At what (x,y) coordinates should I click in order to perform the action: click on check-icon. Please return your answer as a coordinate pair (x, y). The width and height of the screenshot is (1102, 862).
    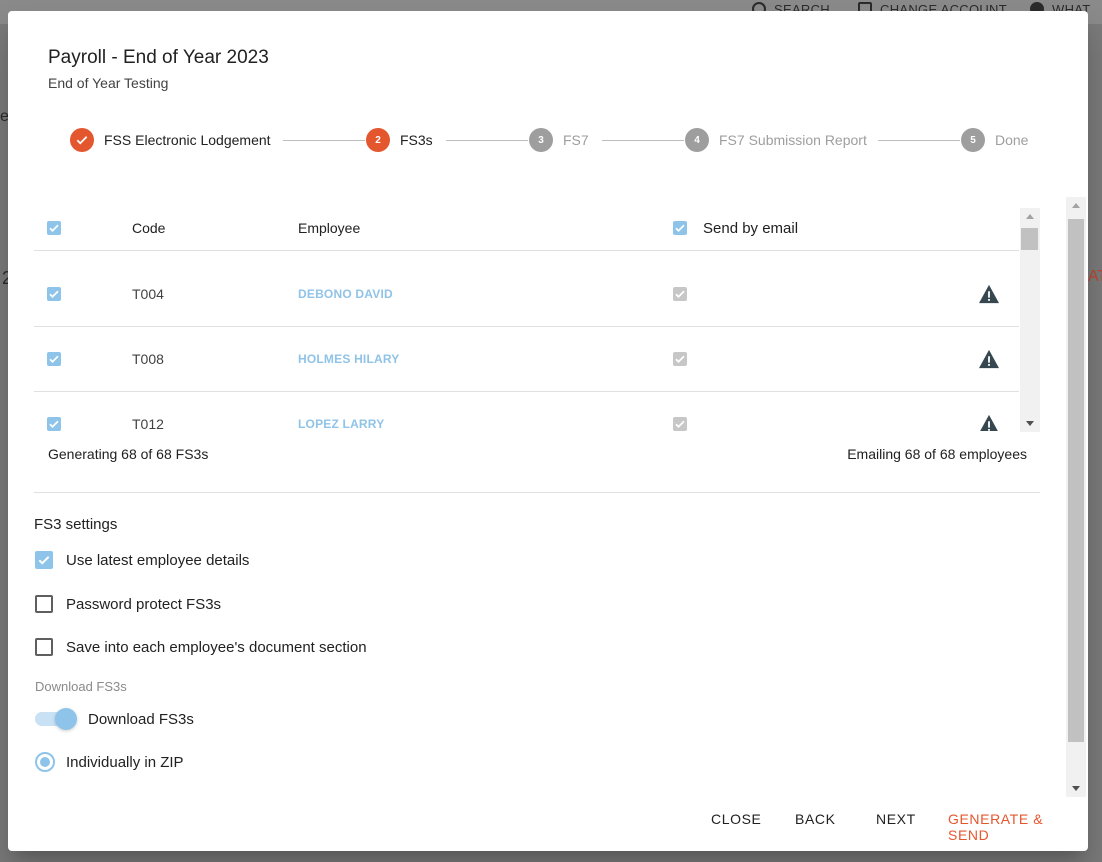
    Looking at the image, I should click on (82, 140).